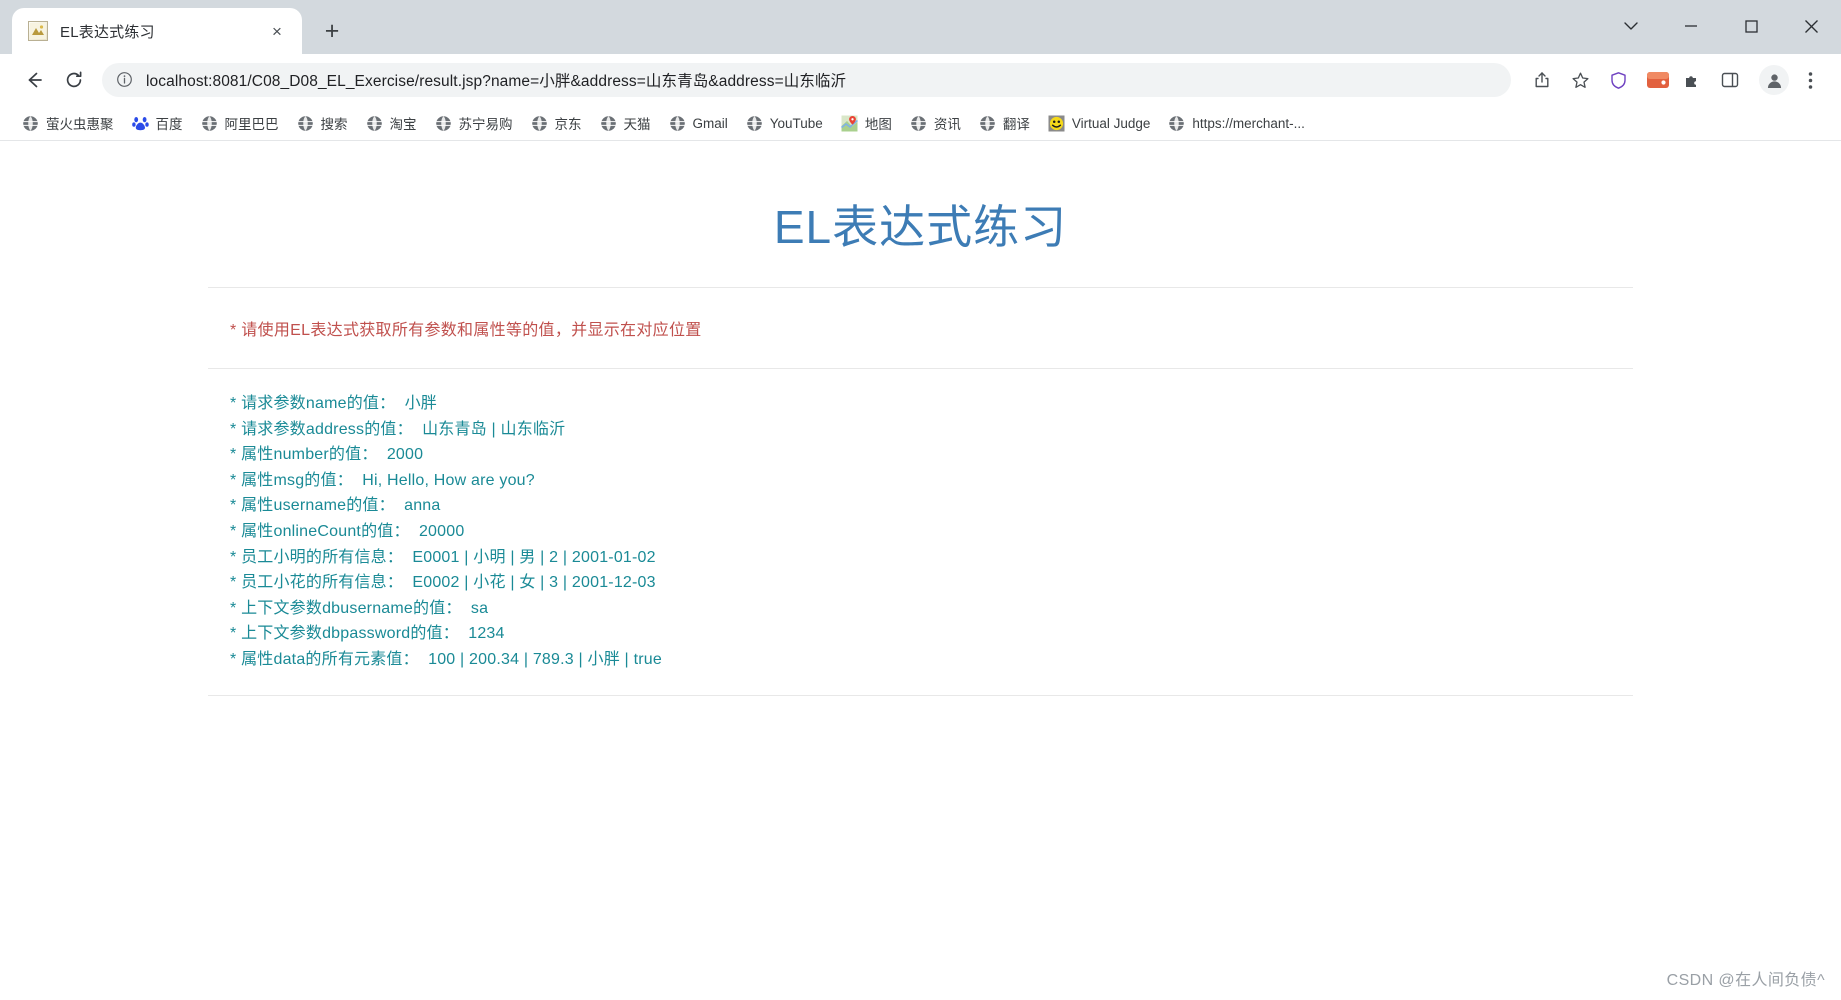 This screenshot has height=1000, width=1841. Describe the element at coordinates (398, 429) in the screenshot. I see `result-line: * 请求参数address的值： 山东青岛 | 山东临沂` at that location.